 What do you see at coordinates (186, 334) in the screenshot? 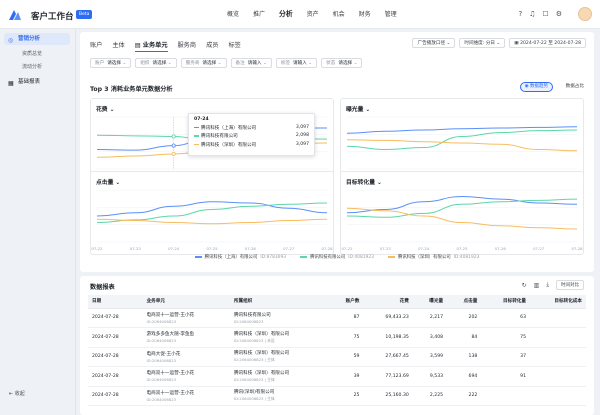
I see `unit-name: 游戏多多鱼大随-李鱼鱼` at bounding box center [186, 334].